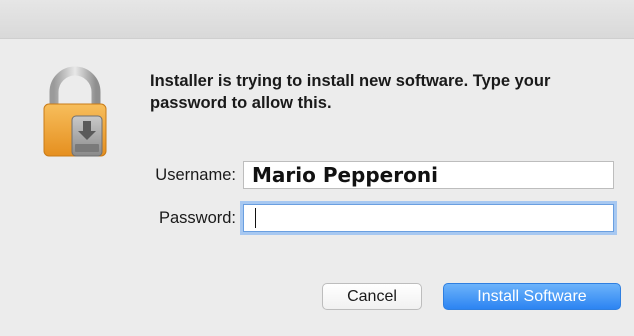  I want to click on username-row: Username: Mario Pepperoni, so click(377, 175).